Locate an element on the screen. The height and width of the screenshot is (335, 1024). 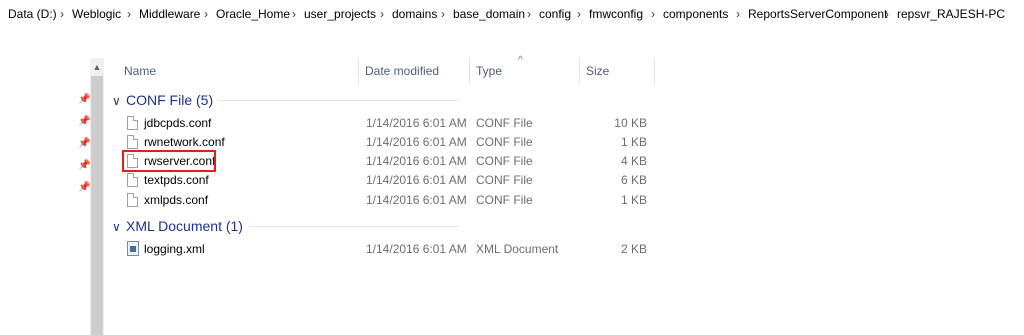
breadcrumb-weblogic: Weblogic is located at coordinates (96, 14).